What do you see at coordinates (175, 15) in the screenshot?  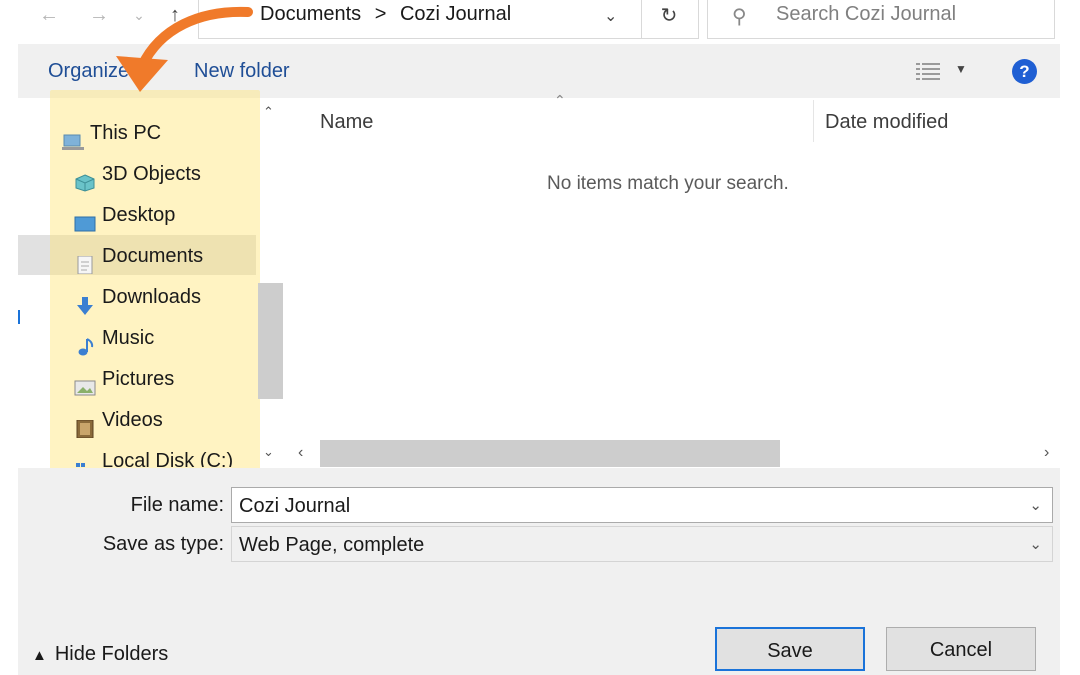 I see `up-arrow-icon: ↑` at bounding box center [175, 15].